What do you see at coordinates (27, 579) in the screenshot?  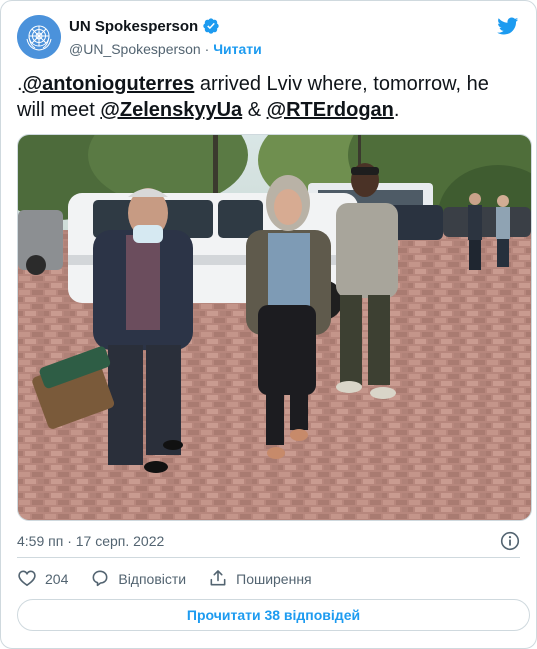 I see `heart-icon` at bounding box center [27, 579].